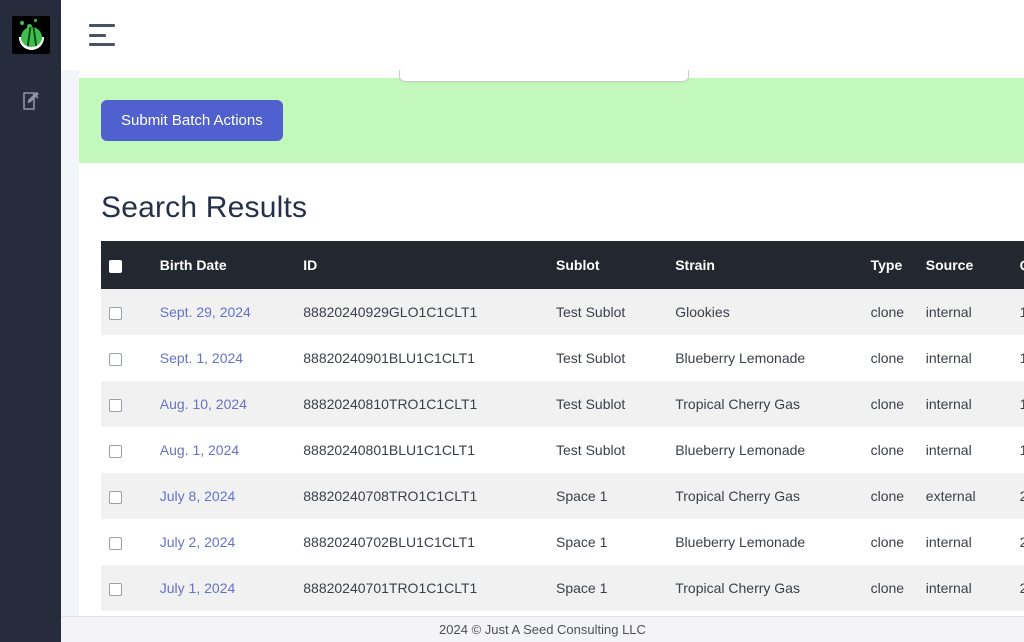  I want to click on select-all-header, so click(126, 265).